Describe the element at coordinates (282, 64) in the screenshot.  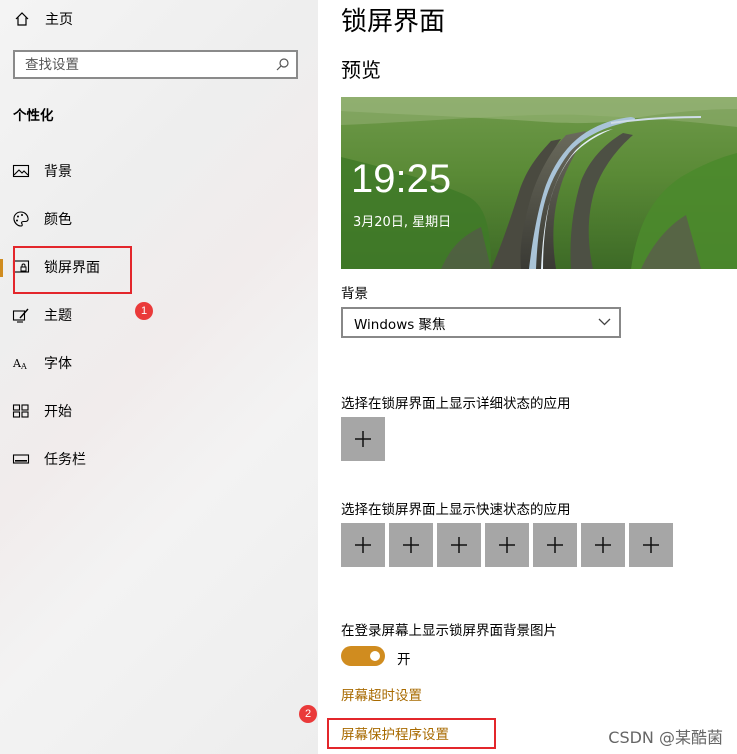
I see `search-icon` at that location.